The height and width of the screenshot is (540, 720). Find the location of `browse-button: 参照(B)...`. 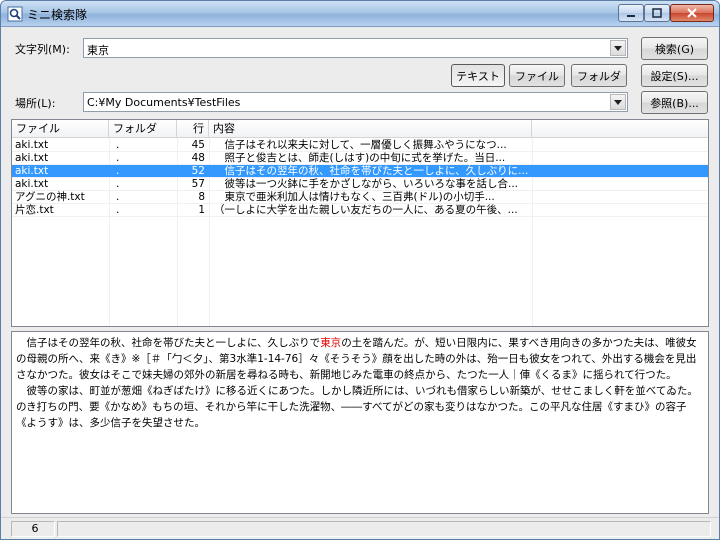

browse-button: 参照(B)... is located at coordinates (674, 102).